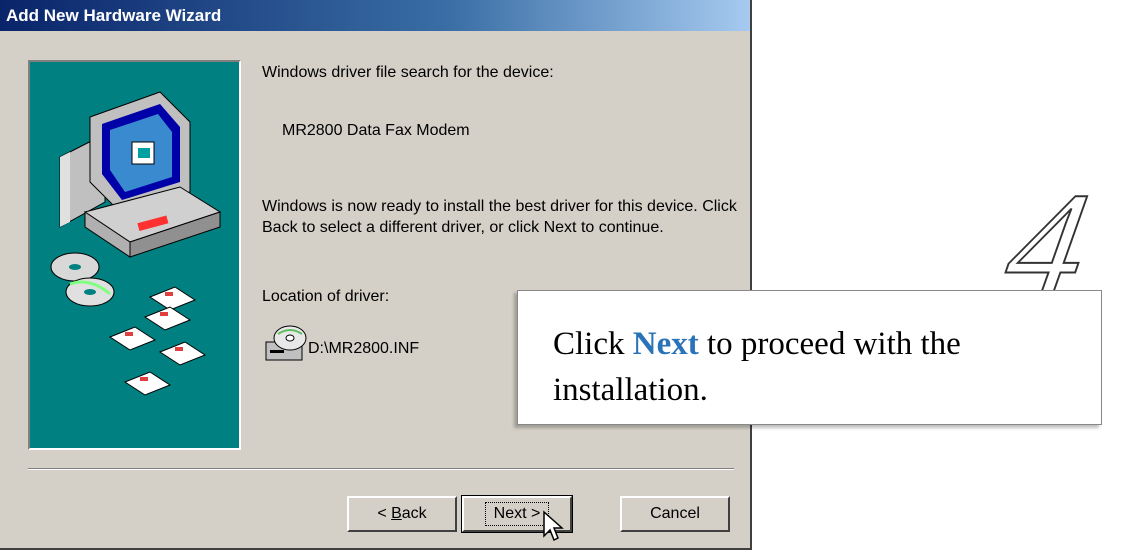  Describe the element at coordinates (136, 243) in the screenshot. I see `computer-disks-illustration` at that location.